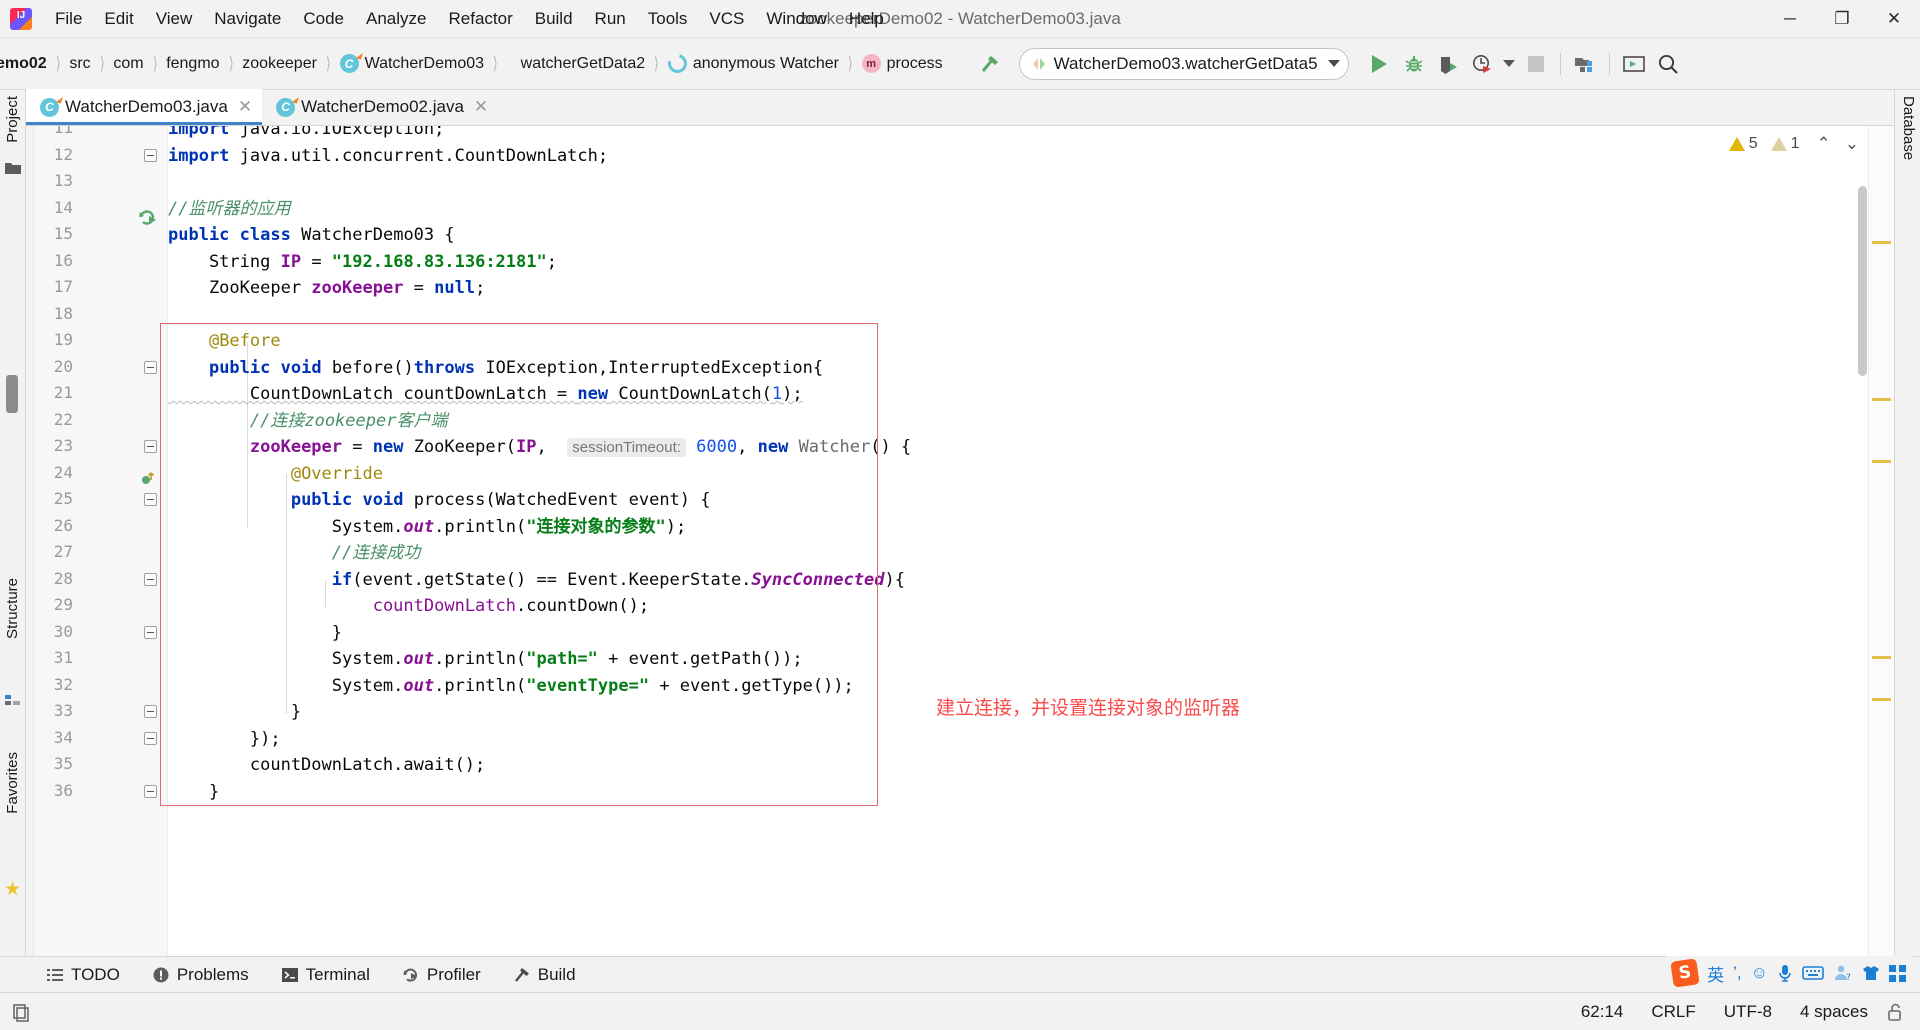  Describe the element at coordinates (1824, 144) in the screenshot. I see `previous-problem-button: ⌃` at that location.